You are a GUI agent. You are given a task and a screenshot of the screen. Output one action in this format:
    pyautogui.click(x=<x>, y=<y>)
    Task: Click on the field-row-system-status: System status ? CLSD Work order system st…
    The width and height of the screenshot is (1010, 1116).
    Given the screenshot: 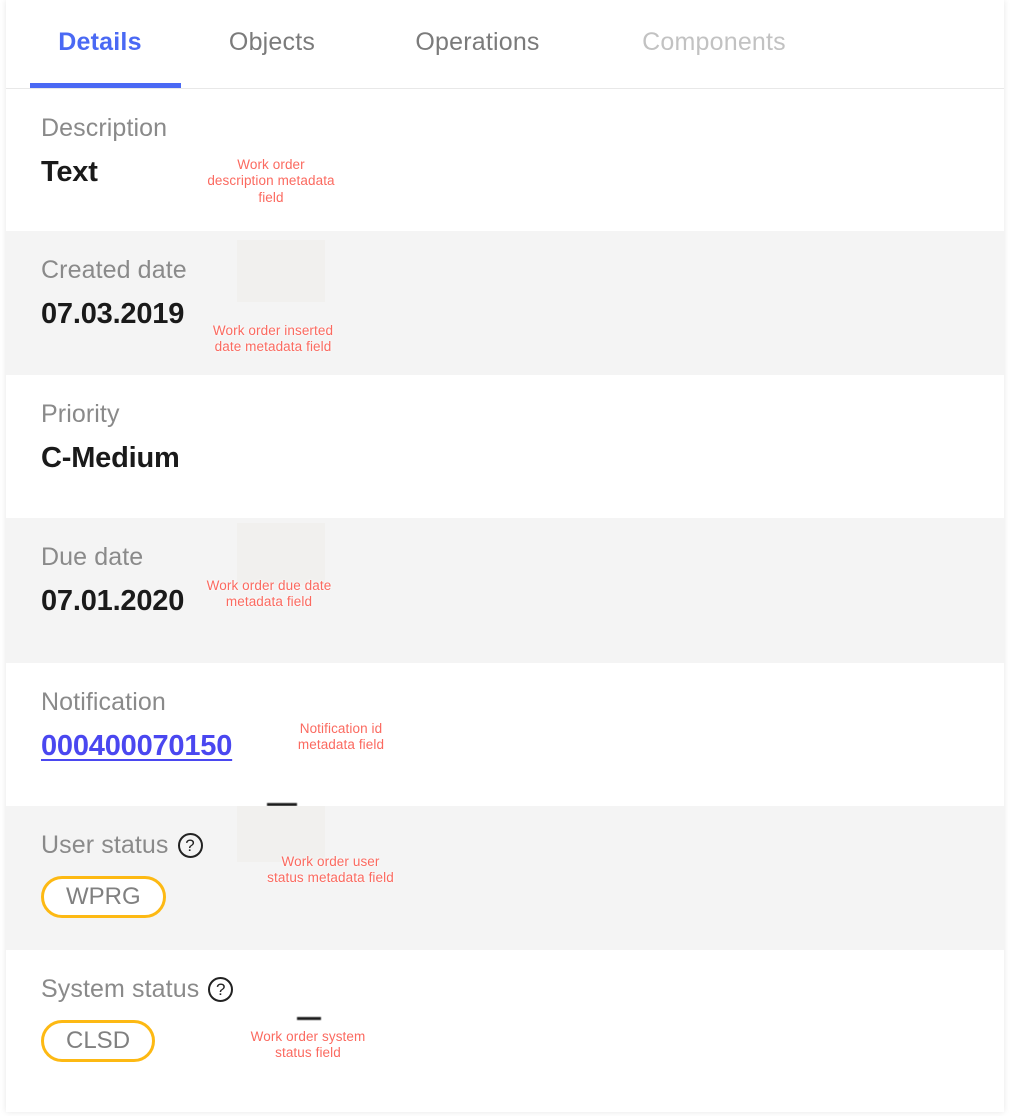 What is the action you would take?
    pyautogui.click(x=505, y=1027)
    